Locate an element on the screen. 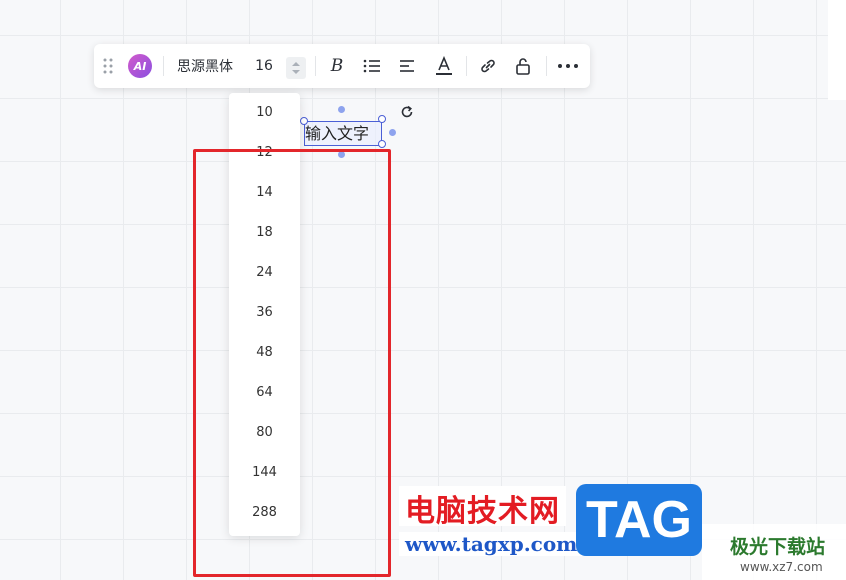 The width and height of the screenshot is (846, 580). connector-dot-right is located at coordinates (392, 132).